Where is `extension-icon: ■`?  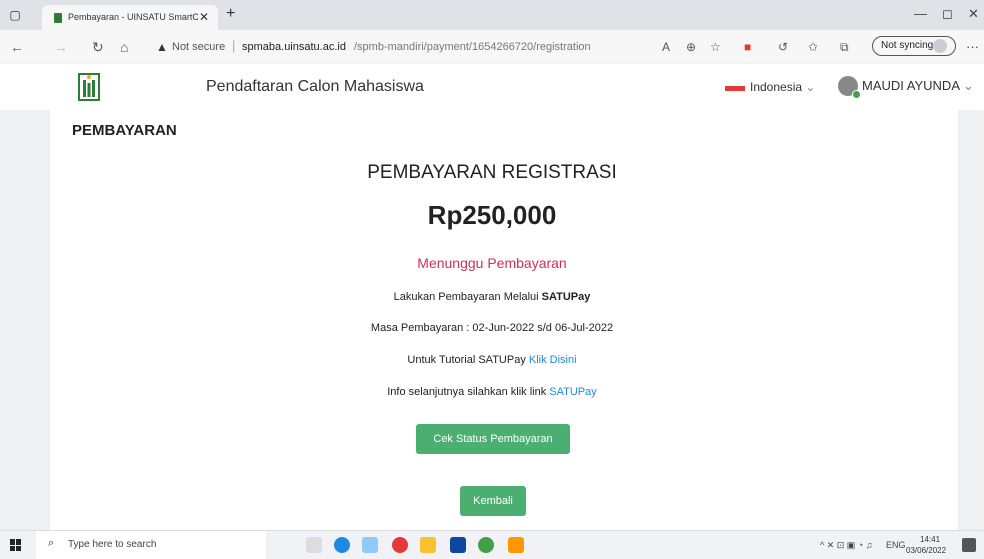 extension-icon: ■ is located at coordinates (747, 47).